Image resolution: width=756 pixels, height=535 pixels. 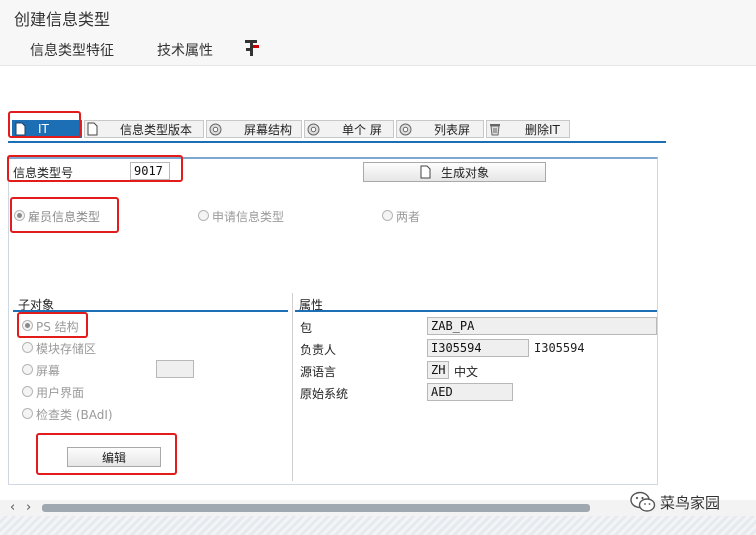 I want to click on tab-strip: IT 信息类型版本 屏幕结构 单个 屏 列表屏 删除IT, so click(x=333, y=130).